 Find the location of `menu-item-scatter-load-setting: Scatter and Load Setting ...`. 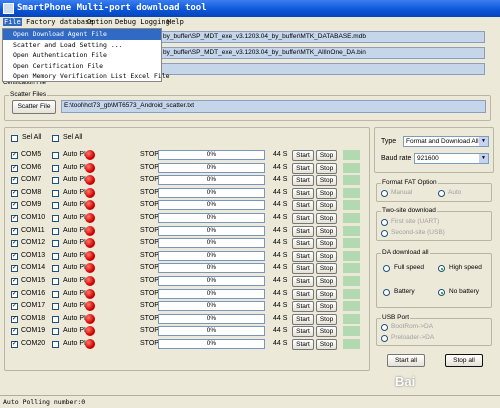

menu-item-scatter-load-setting: Scatter and Load Setting ... is located at coordinates (82, 45).